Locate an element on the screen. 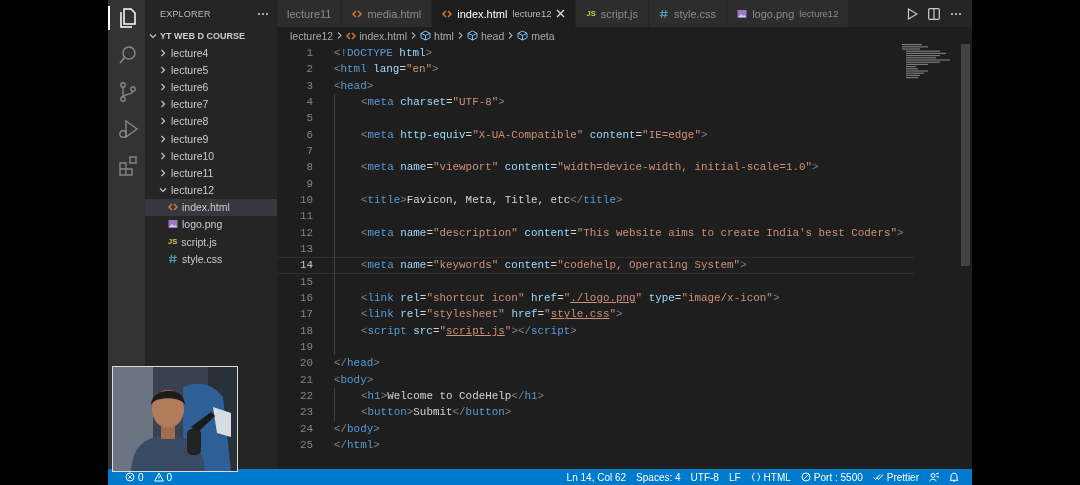 This screenshot has height=485, width=1080. status-item: Prettier is located at coordinates (902, 477).